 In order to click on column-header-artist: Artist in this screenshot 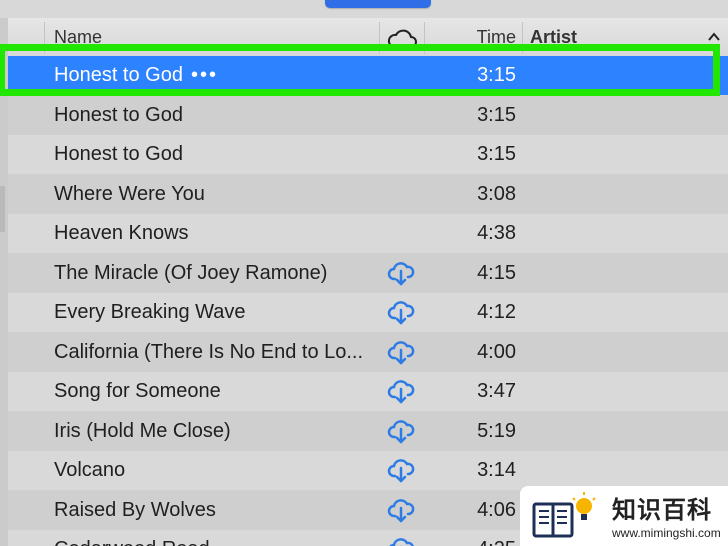, I will do `click(553, 37)`.